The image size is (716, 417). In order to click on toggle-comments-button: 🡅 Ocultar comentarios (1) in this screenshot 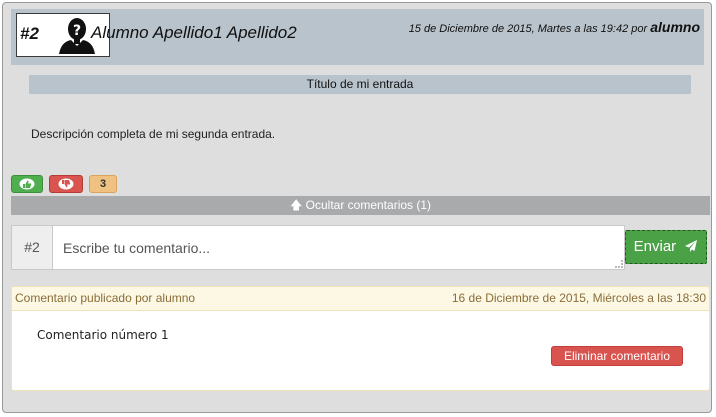, I will do `click(360, 205)`.